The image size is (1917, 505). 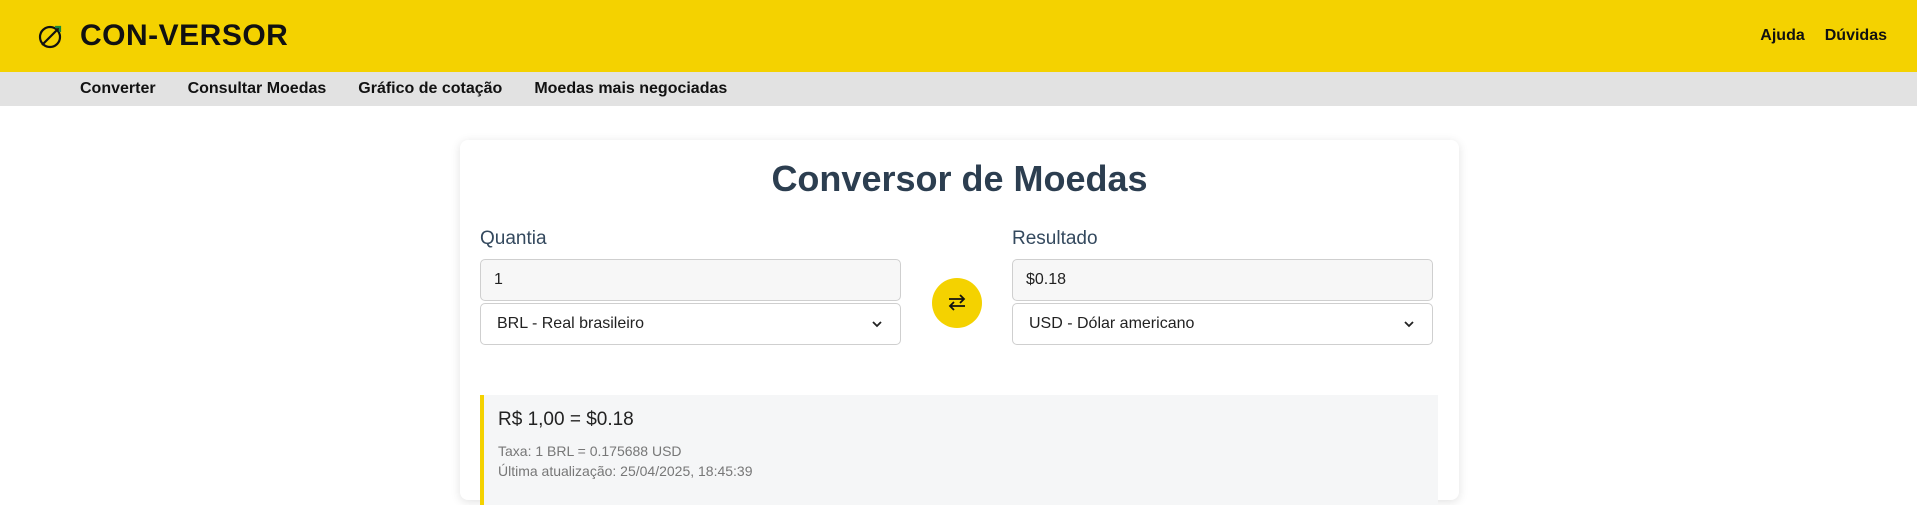 What do you see at coordinates (513, 238) in the screenshot?
I see `amount-label: Quantia` at bounding box center [513, 238].